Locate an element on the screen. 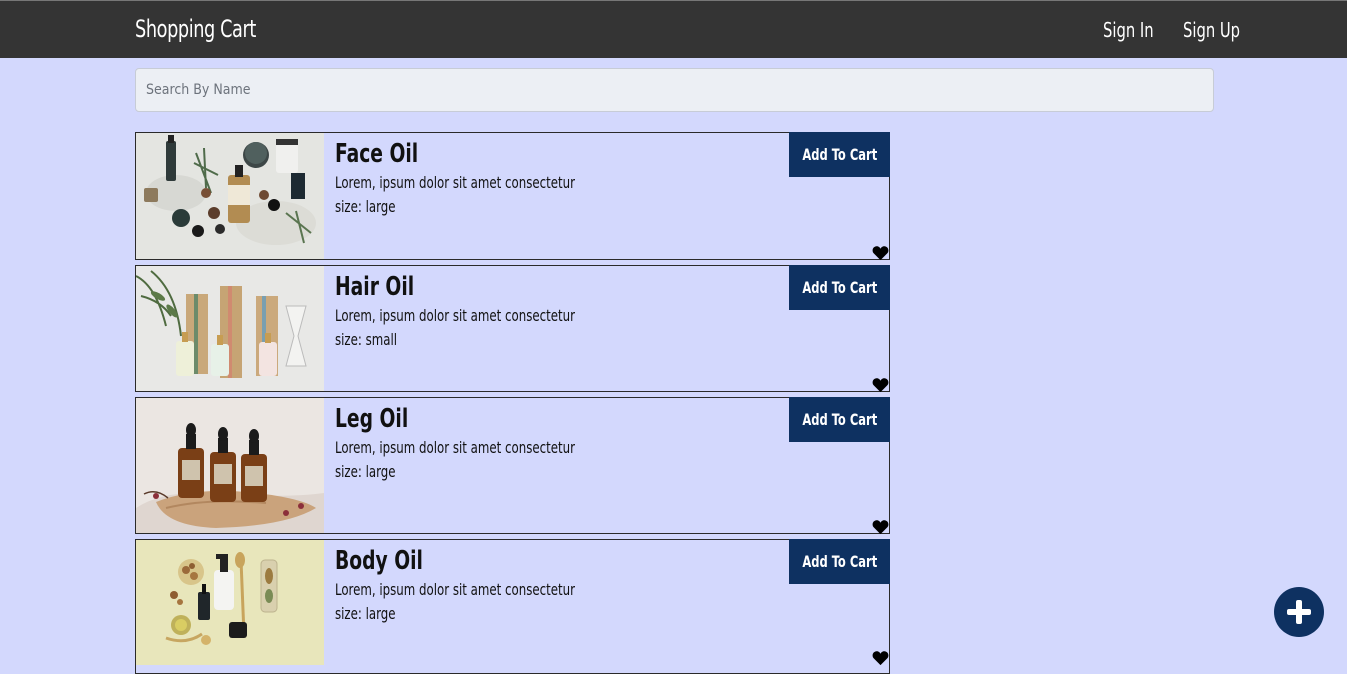  product-image-face-oil is located at coordinates (230, 196).